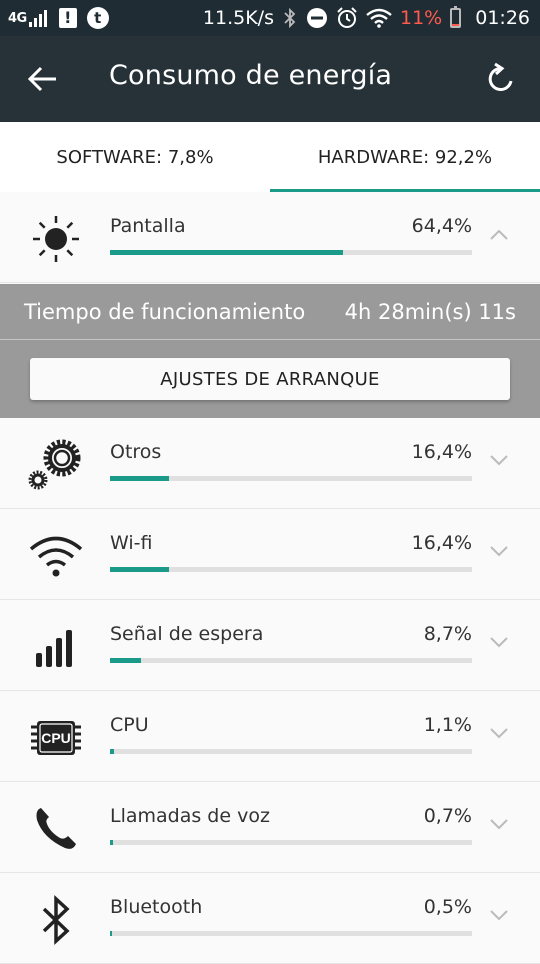 Image resolution: width=540 pixels, height=964 pixels. Describe the element at coordinates (238, 18) in the screenshot. I see `network-speed: 11.5K/s` at that location.